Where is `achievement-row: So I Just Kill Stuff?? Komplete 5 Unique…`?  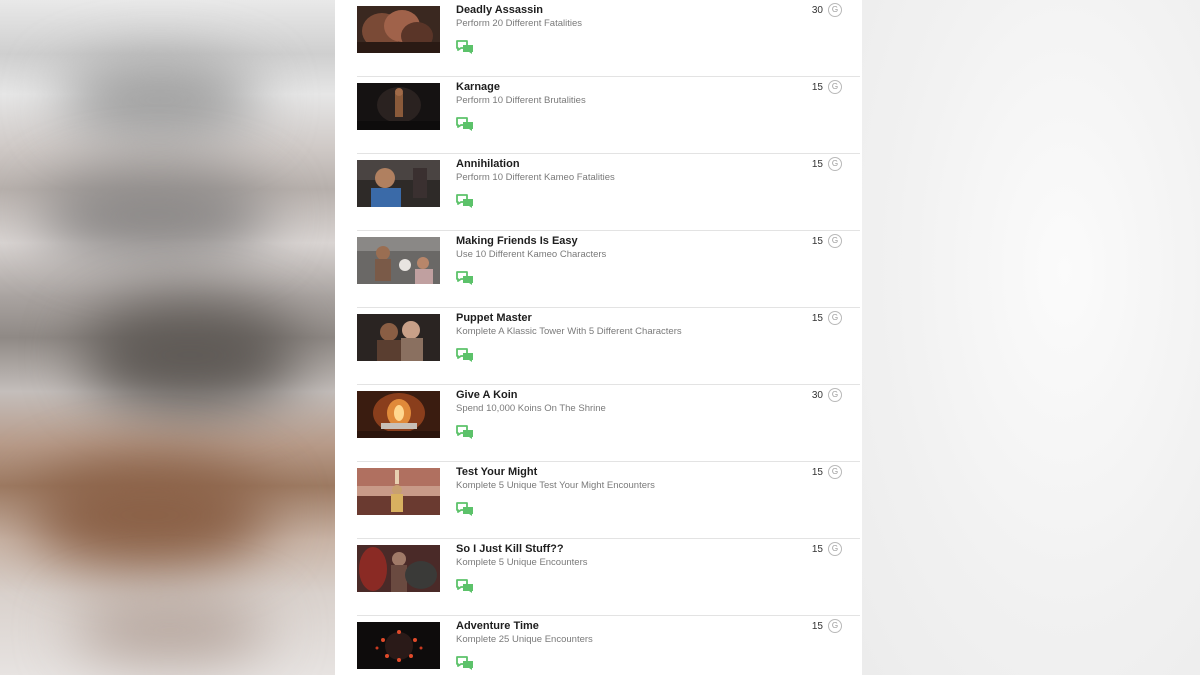 achievement-row: So I Just Kill Stuff?? Komplete 5 Unique… is located at coordinates (608, 577).